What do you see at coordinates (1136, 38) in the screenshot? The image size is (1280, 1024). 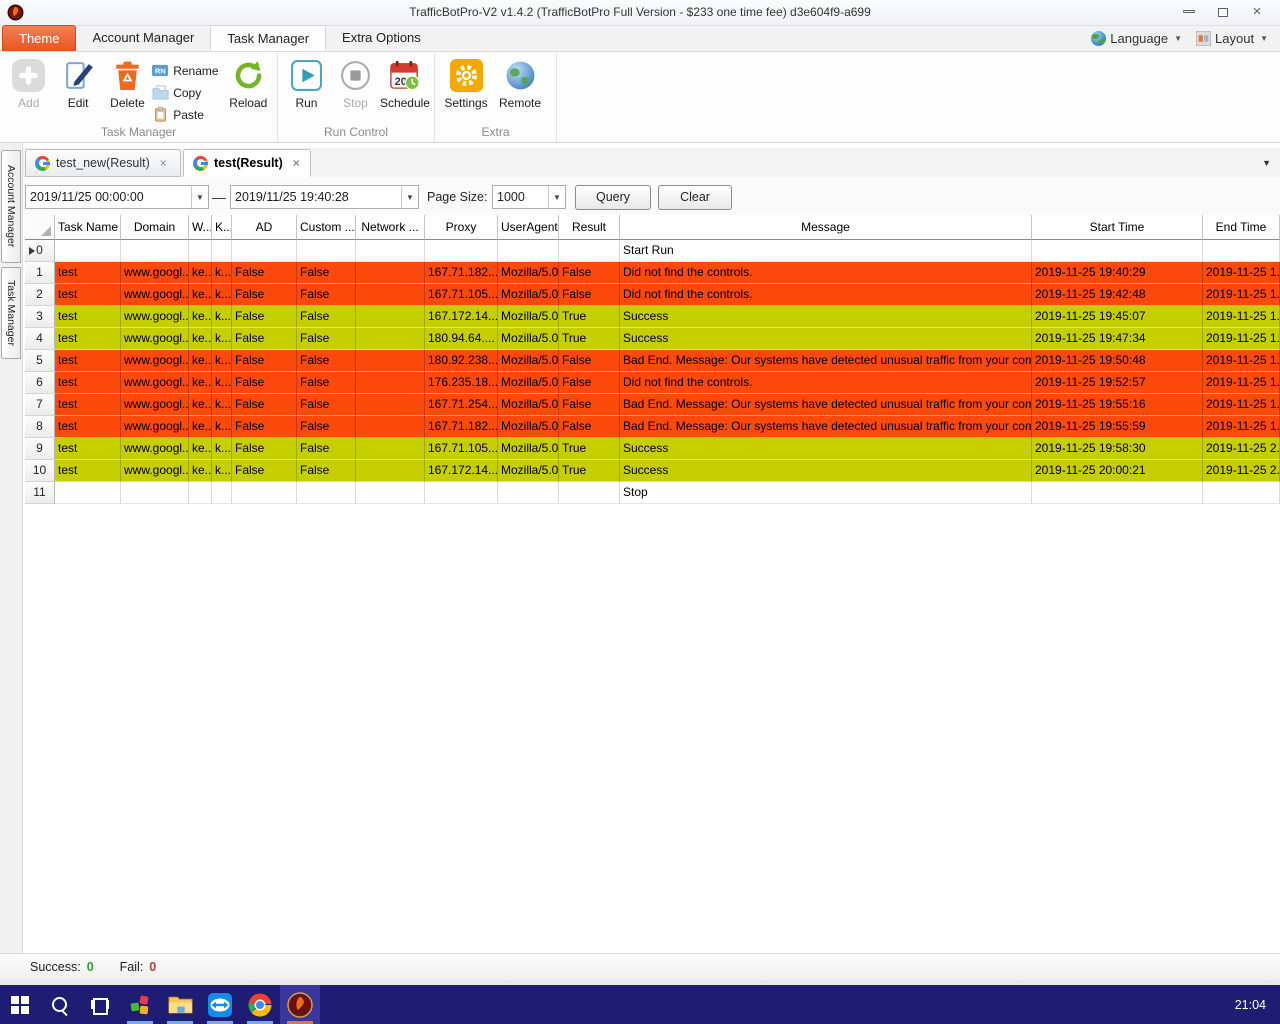 I see `language-menu: Language ▼` at bounding box center [1136, 38].